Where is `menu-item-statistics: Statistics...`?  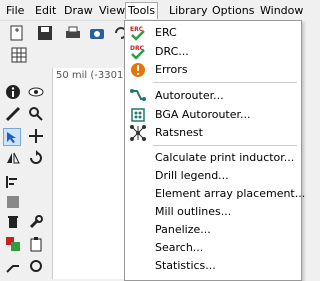
menu-item-statistics: Statistics... is located at coordinates (185, 266).